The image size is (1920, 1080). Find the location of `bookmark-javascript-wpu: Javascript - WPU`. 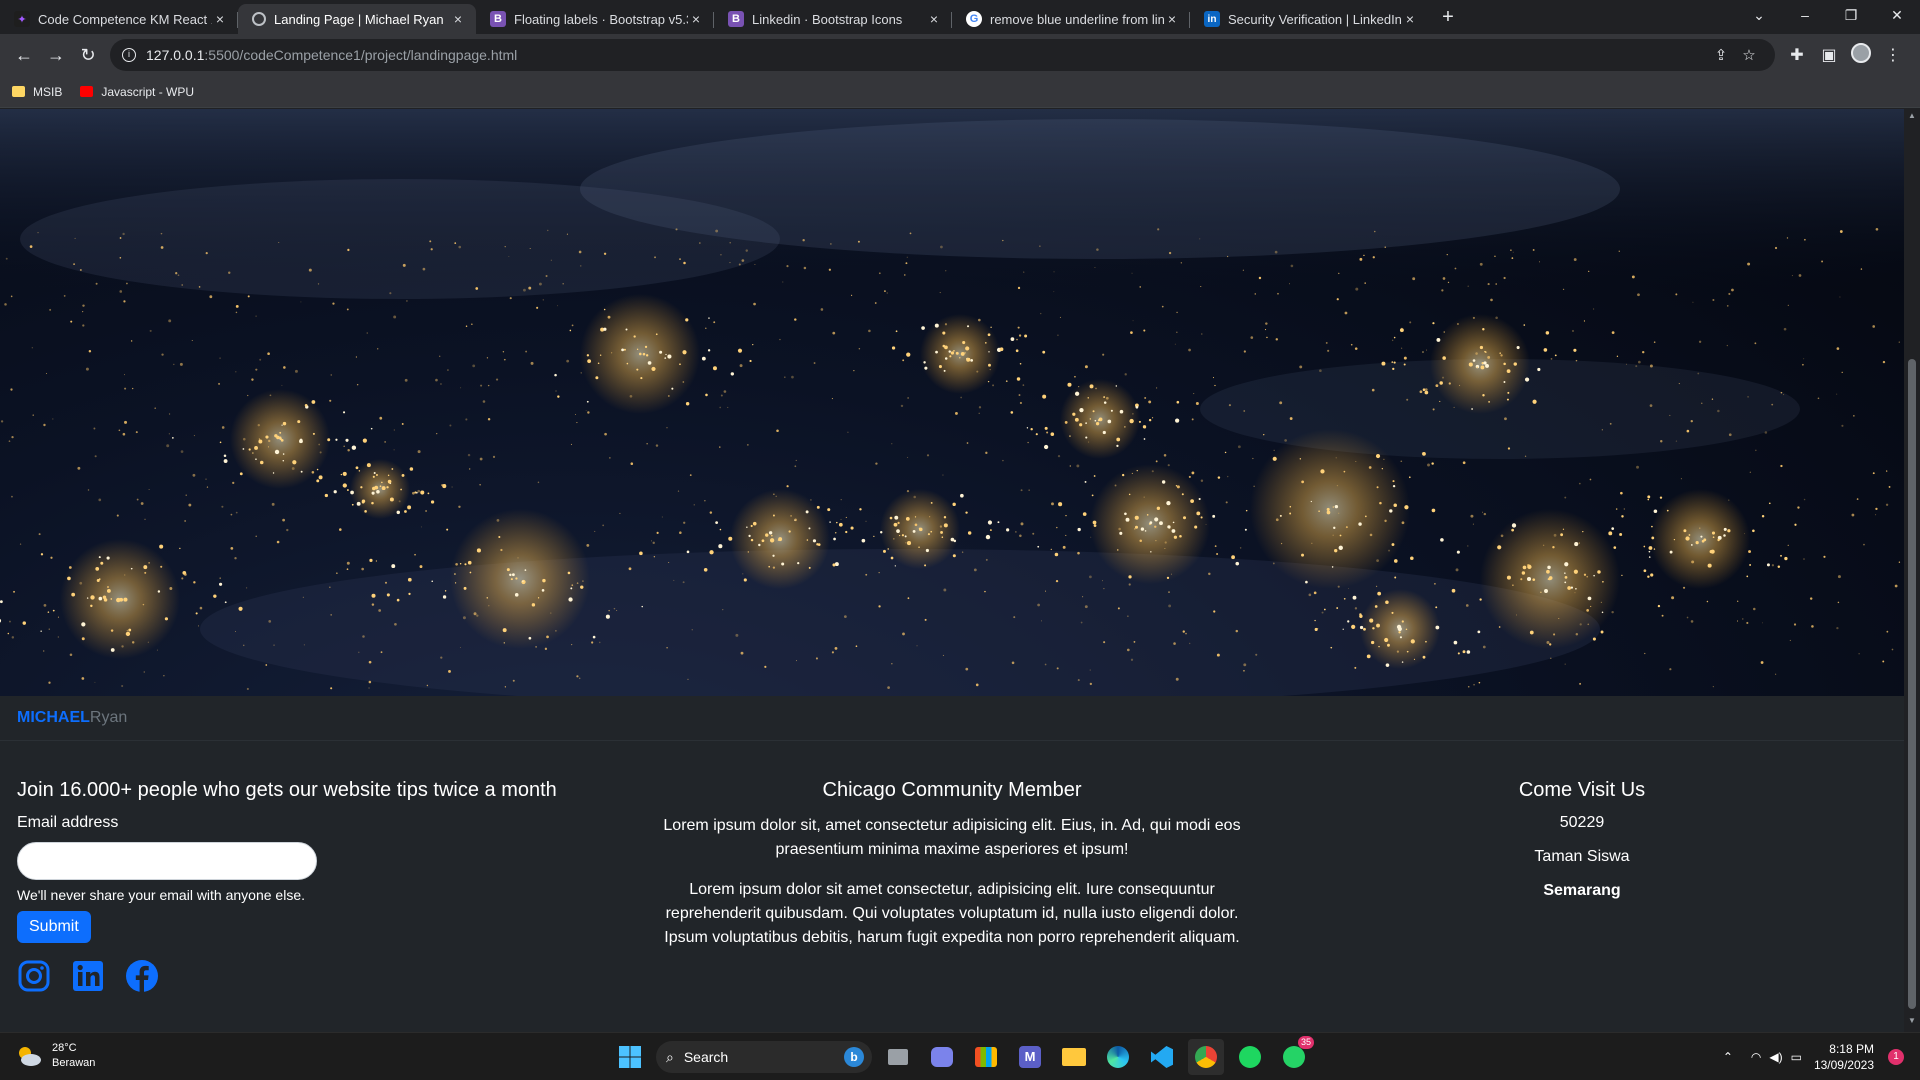

bookmark-javascript-wpu: Javascript - WPU is located at coordinates (137, 92).